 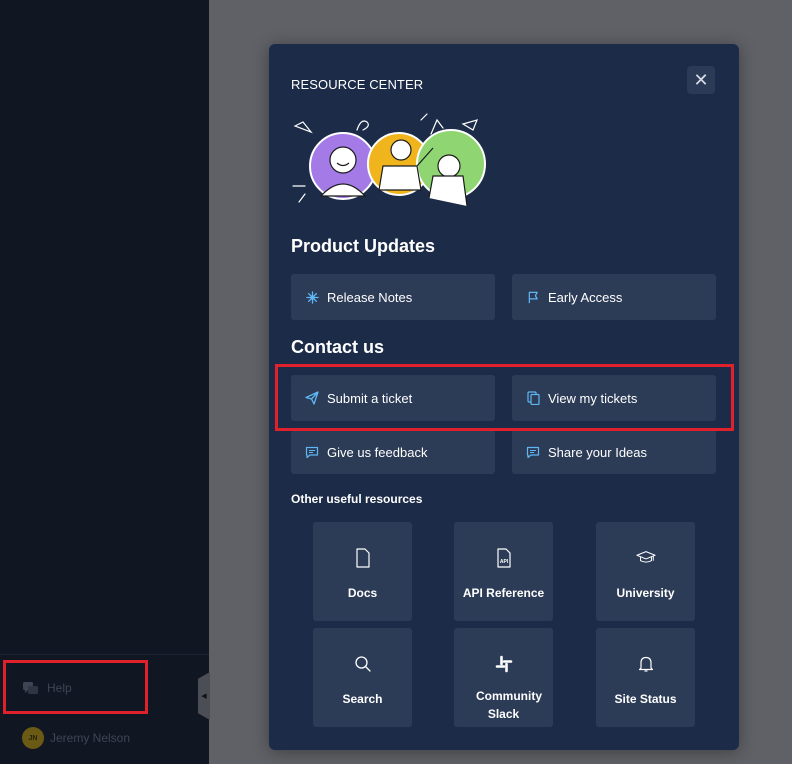 What do you see at coordinates (645, 699) in the screenshot?
I see `site-status-label: Site Status` at bounding box center [645, 699].